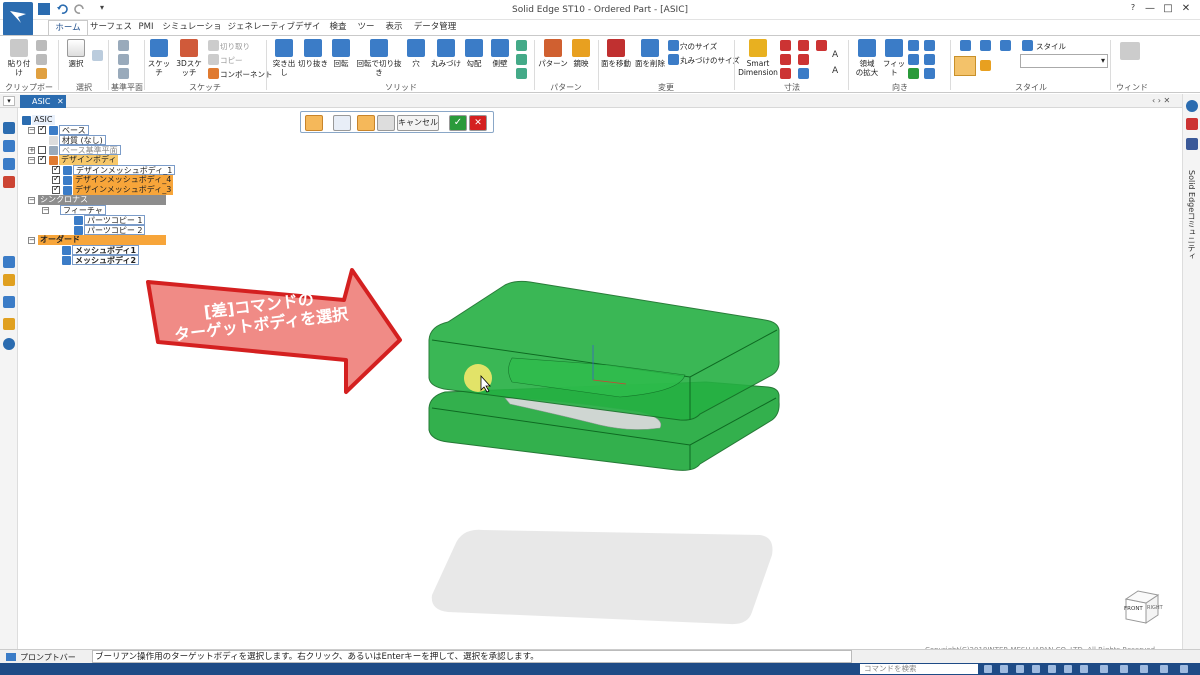 The image size is (1200, 675). I want to click on select-button: 選択, so click(76, 53).